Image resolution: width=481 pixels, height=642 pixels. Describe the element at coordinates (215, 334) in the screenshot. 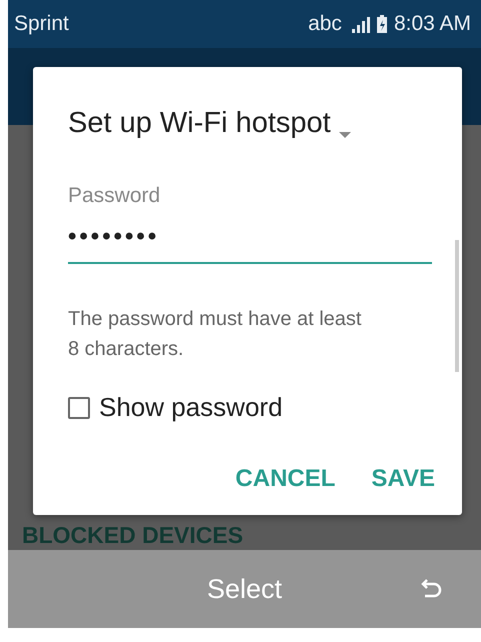

I see `password-hint: The password must have at least 8 characters.` at that location.